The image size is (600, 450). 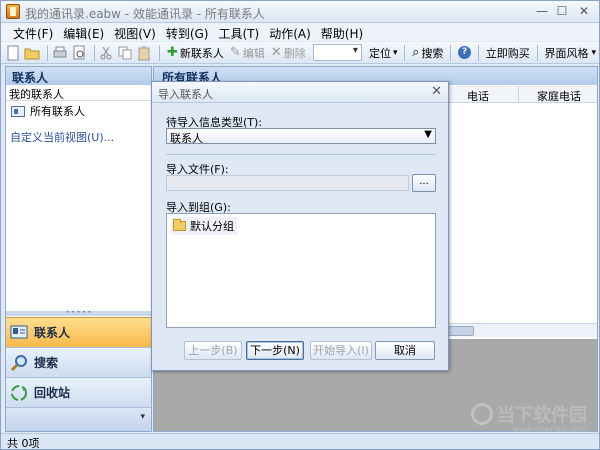 What do you see at coordinates (78, 362) in the screenshot?
I see `nav-search-button: 搜索` at bounding box center [78, 362].